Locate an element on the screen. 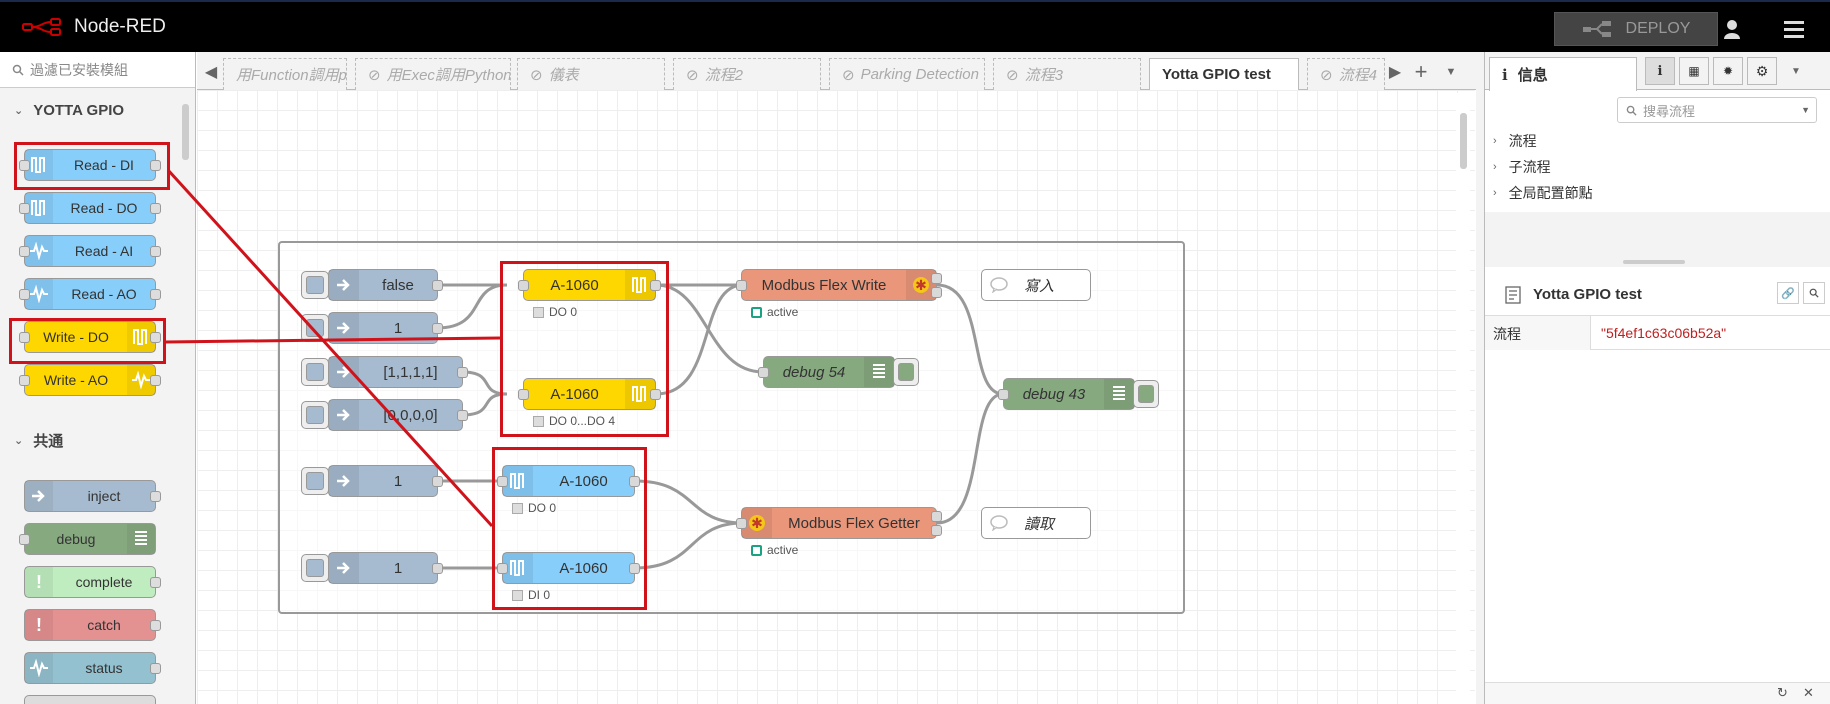 The width and height of the screenshot is (1830, 704). palette-node-label: complete is located at coordinates (104, 582).